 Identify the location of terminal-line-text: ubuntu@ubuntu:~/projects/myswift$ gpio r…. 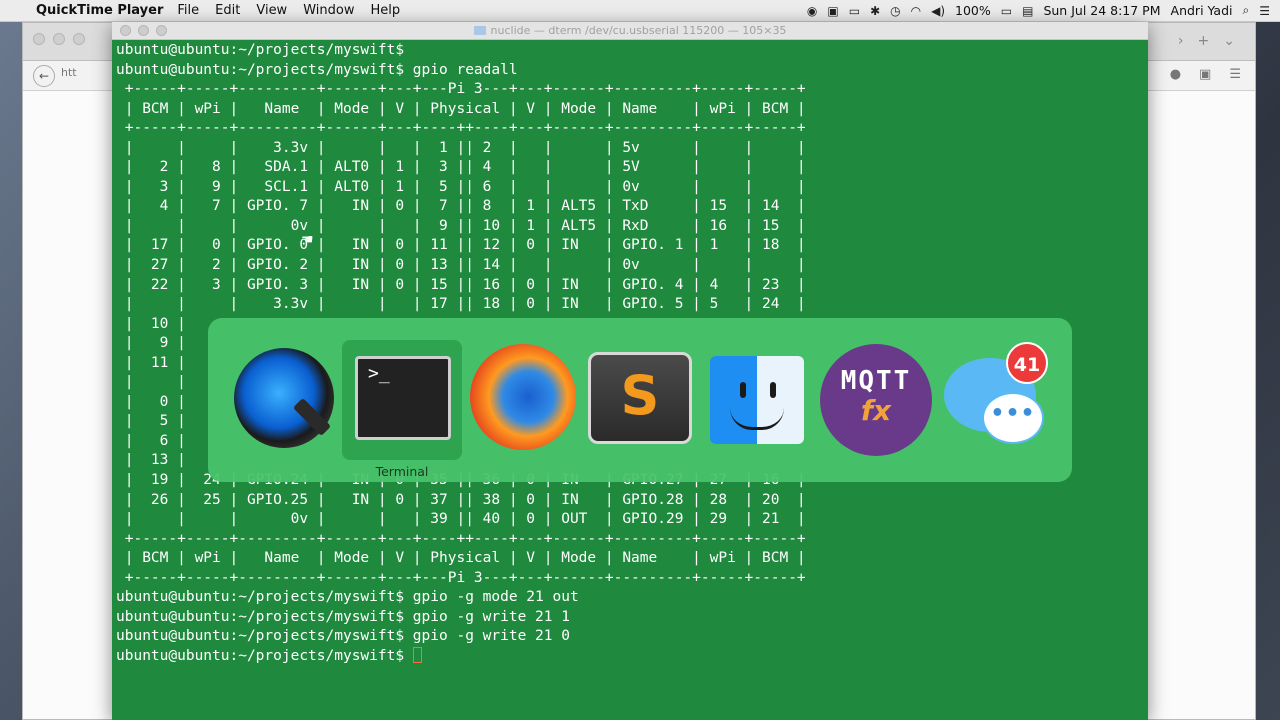
(317, 69).